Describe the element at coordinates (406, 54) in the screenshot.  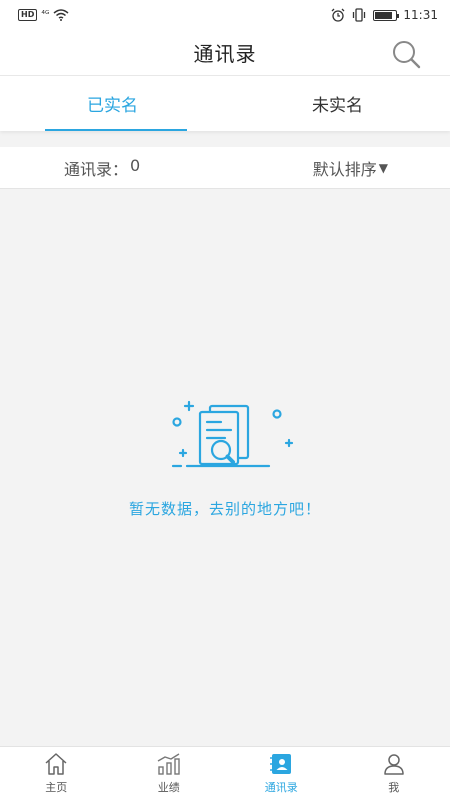
I see `search-icon` at that location.